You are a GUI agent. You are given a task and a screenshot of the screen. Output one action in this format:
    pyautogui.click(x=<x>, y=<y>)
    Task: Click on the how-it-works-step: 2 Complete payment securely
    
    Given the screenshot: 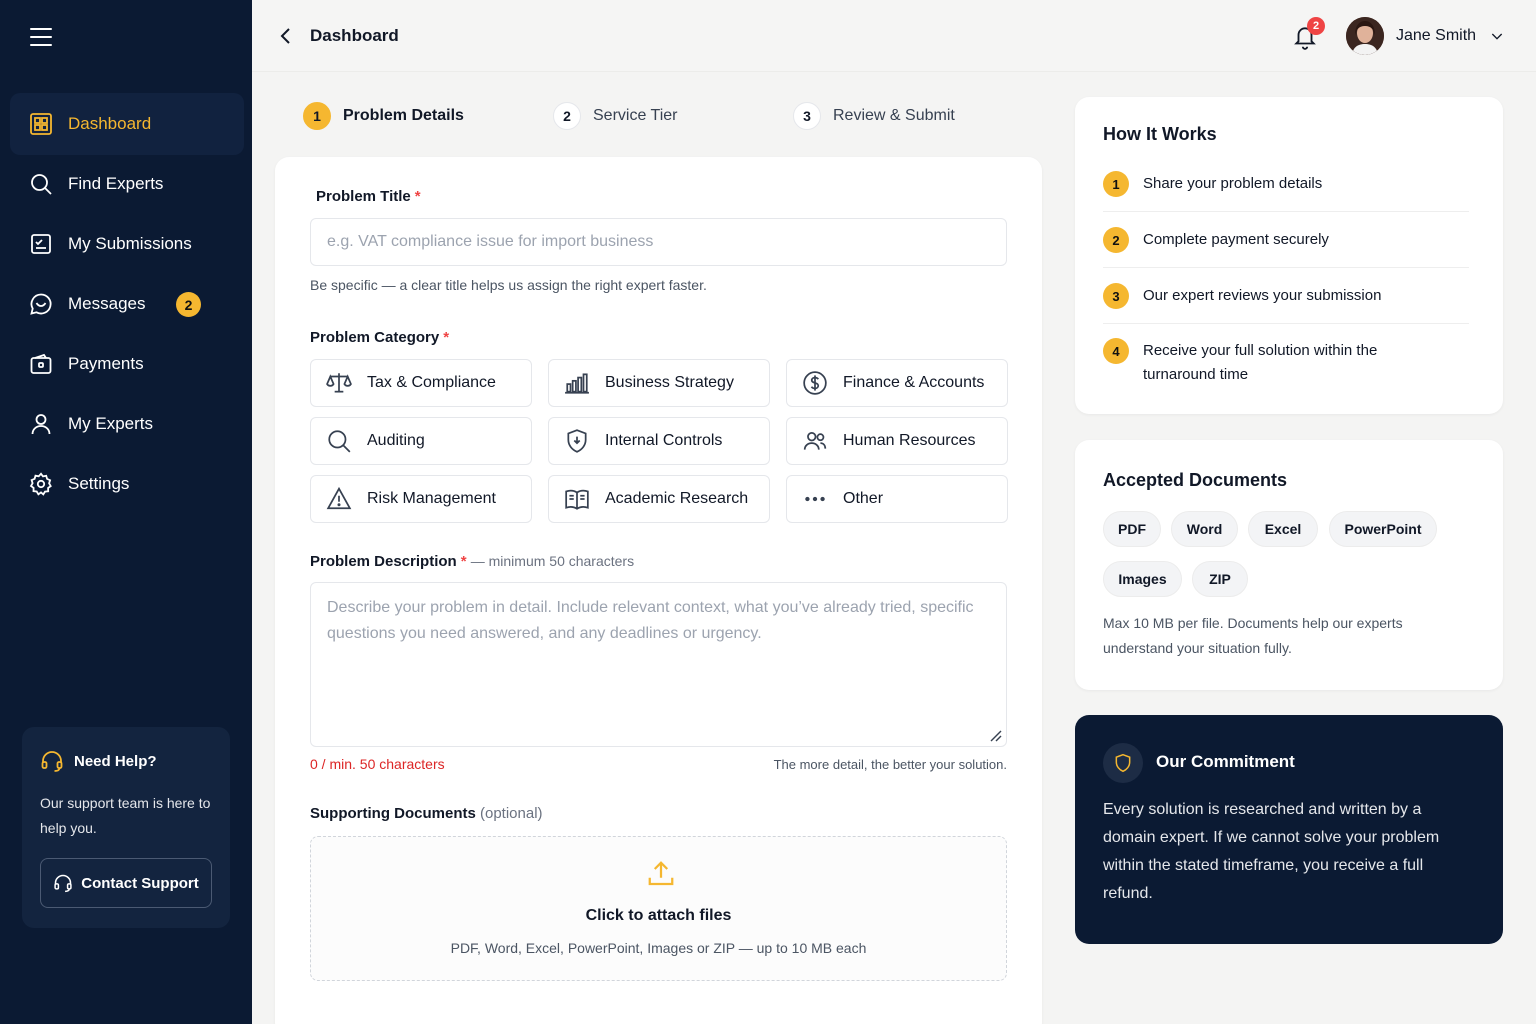 What is the action you would take?
    pyautogui.click(x=1286, y=240)
    